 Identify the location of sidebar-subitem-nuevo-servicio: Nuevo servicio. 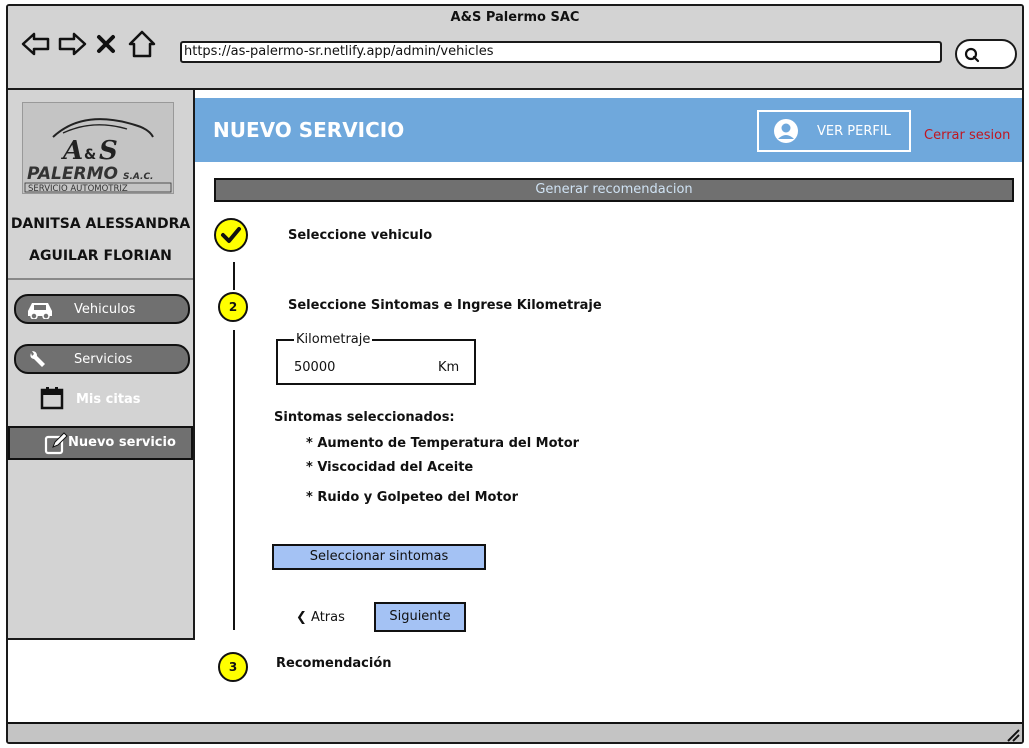
(100, 443).